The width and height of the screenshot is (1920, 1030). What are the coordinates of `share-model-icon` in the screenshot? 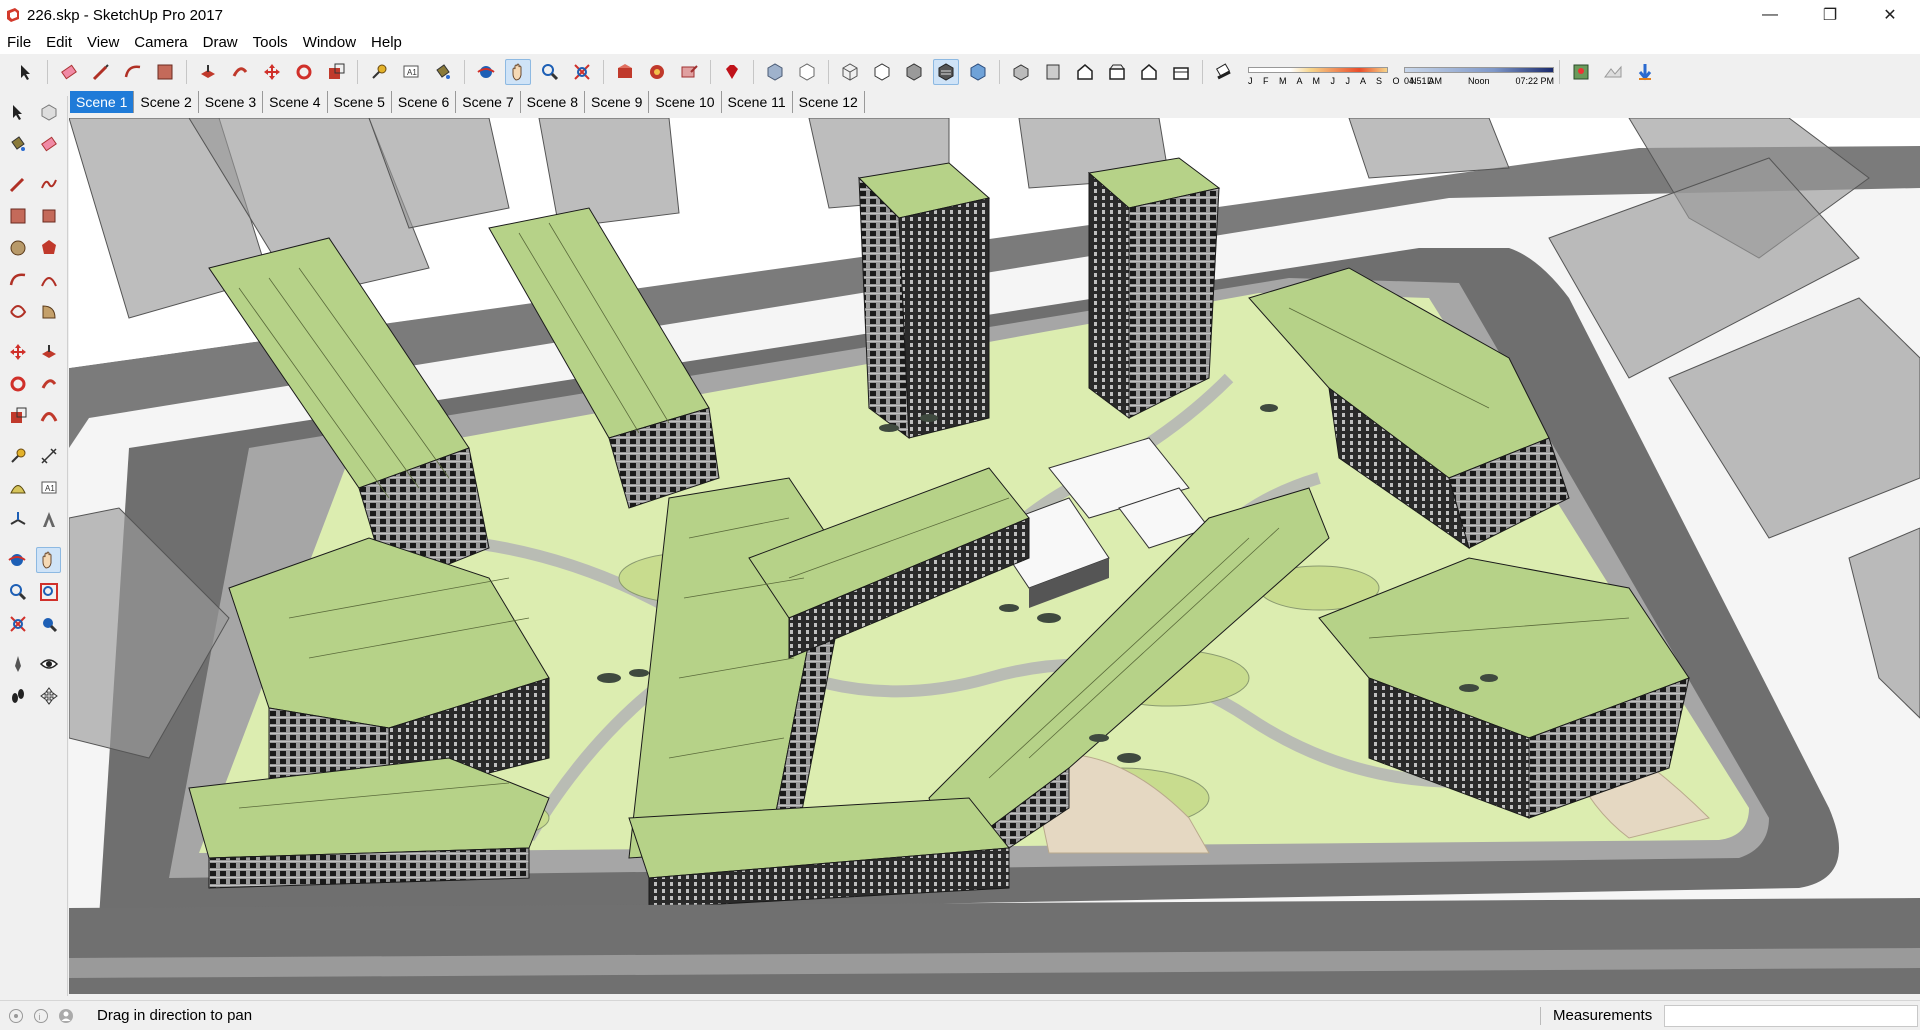 It's located at (689, 72).